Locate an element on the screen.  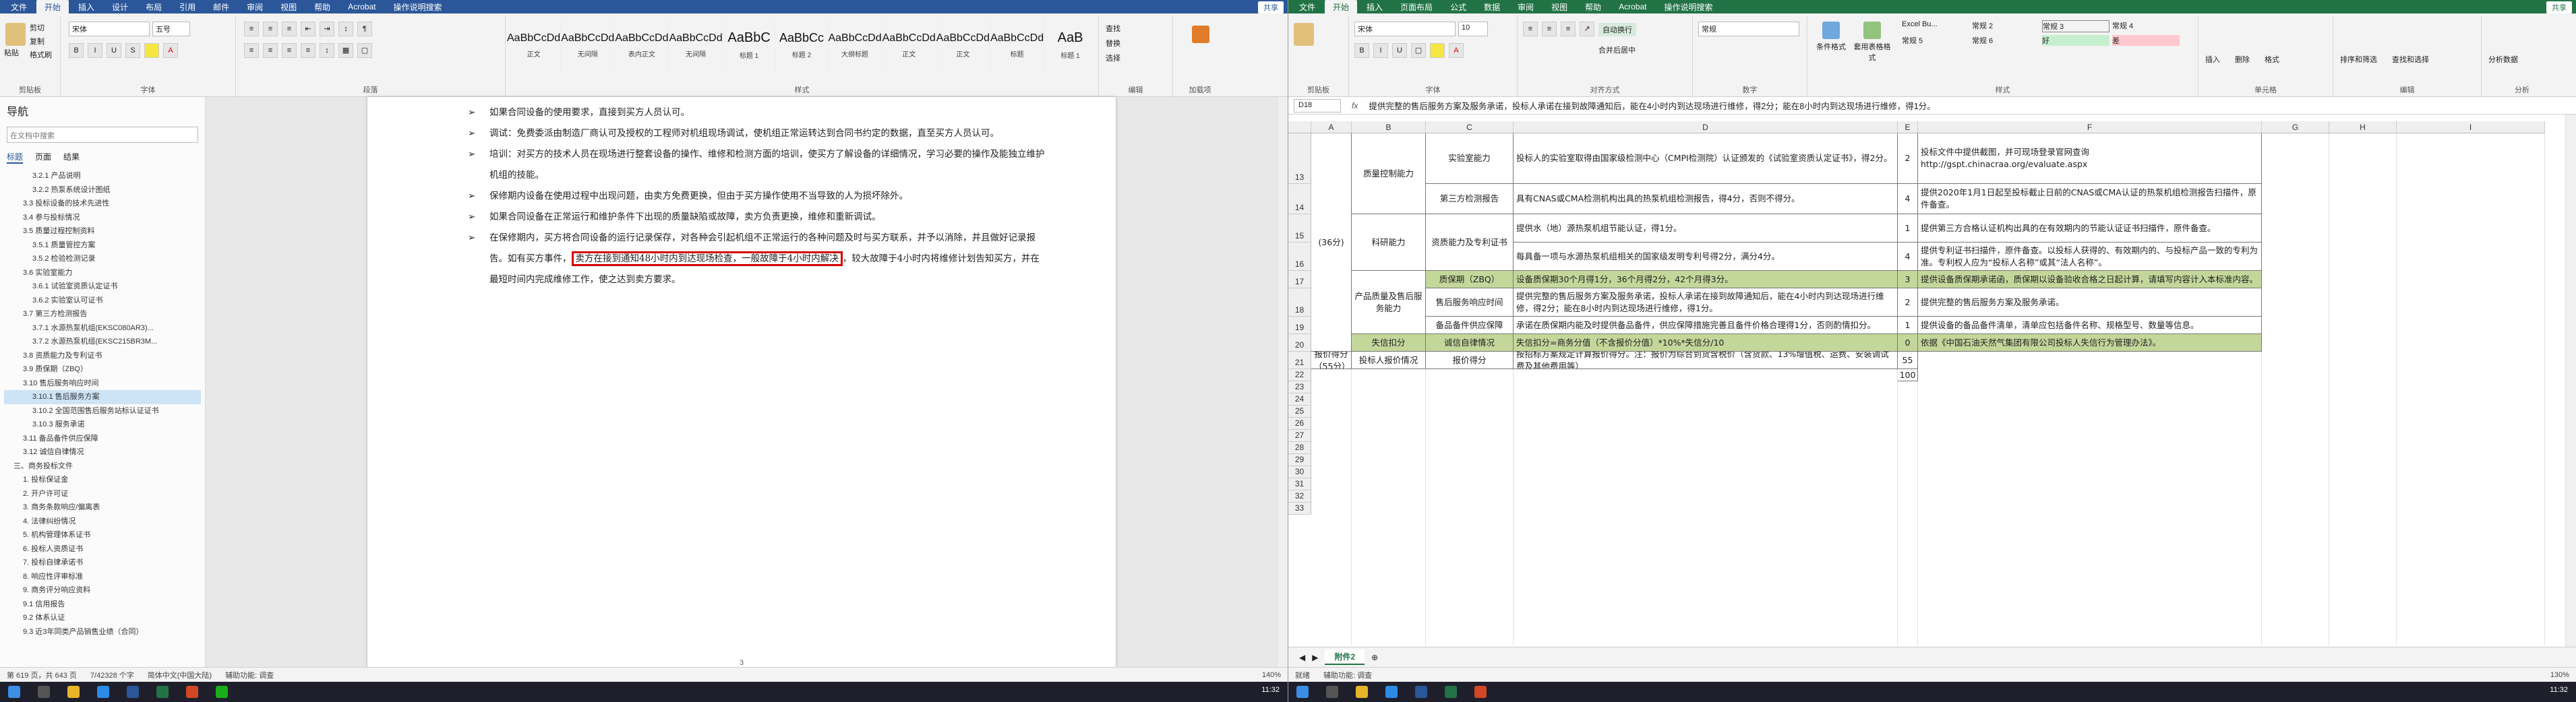
excel-tab-acrobat: Acrobat is located at coordinates (1633, 7).